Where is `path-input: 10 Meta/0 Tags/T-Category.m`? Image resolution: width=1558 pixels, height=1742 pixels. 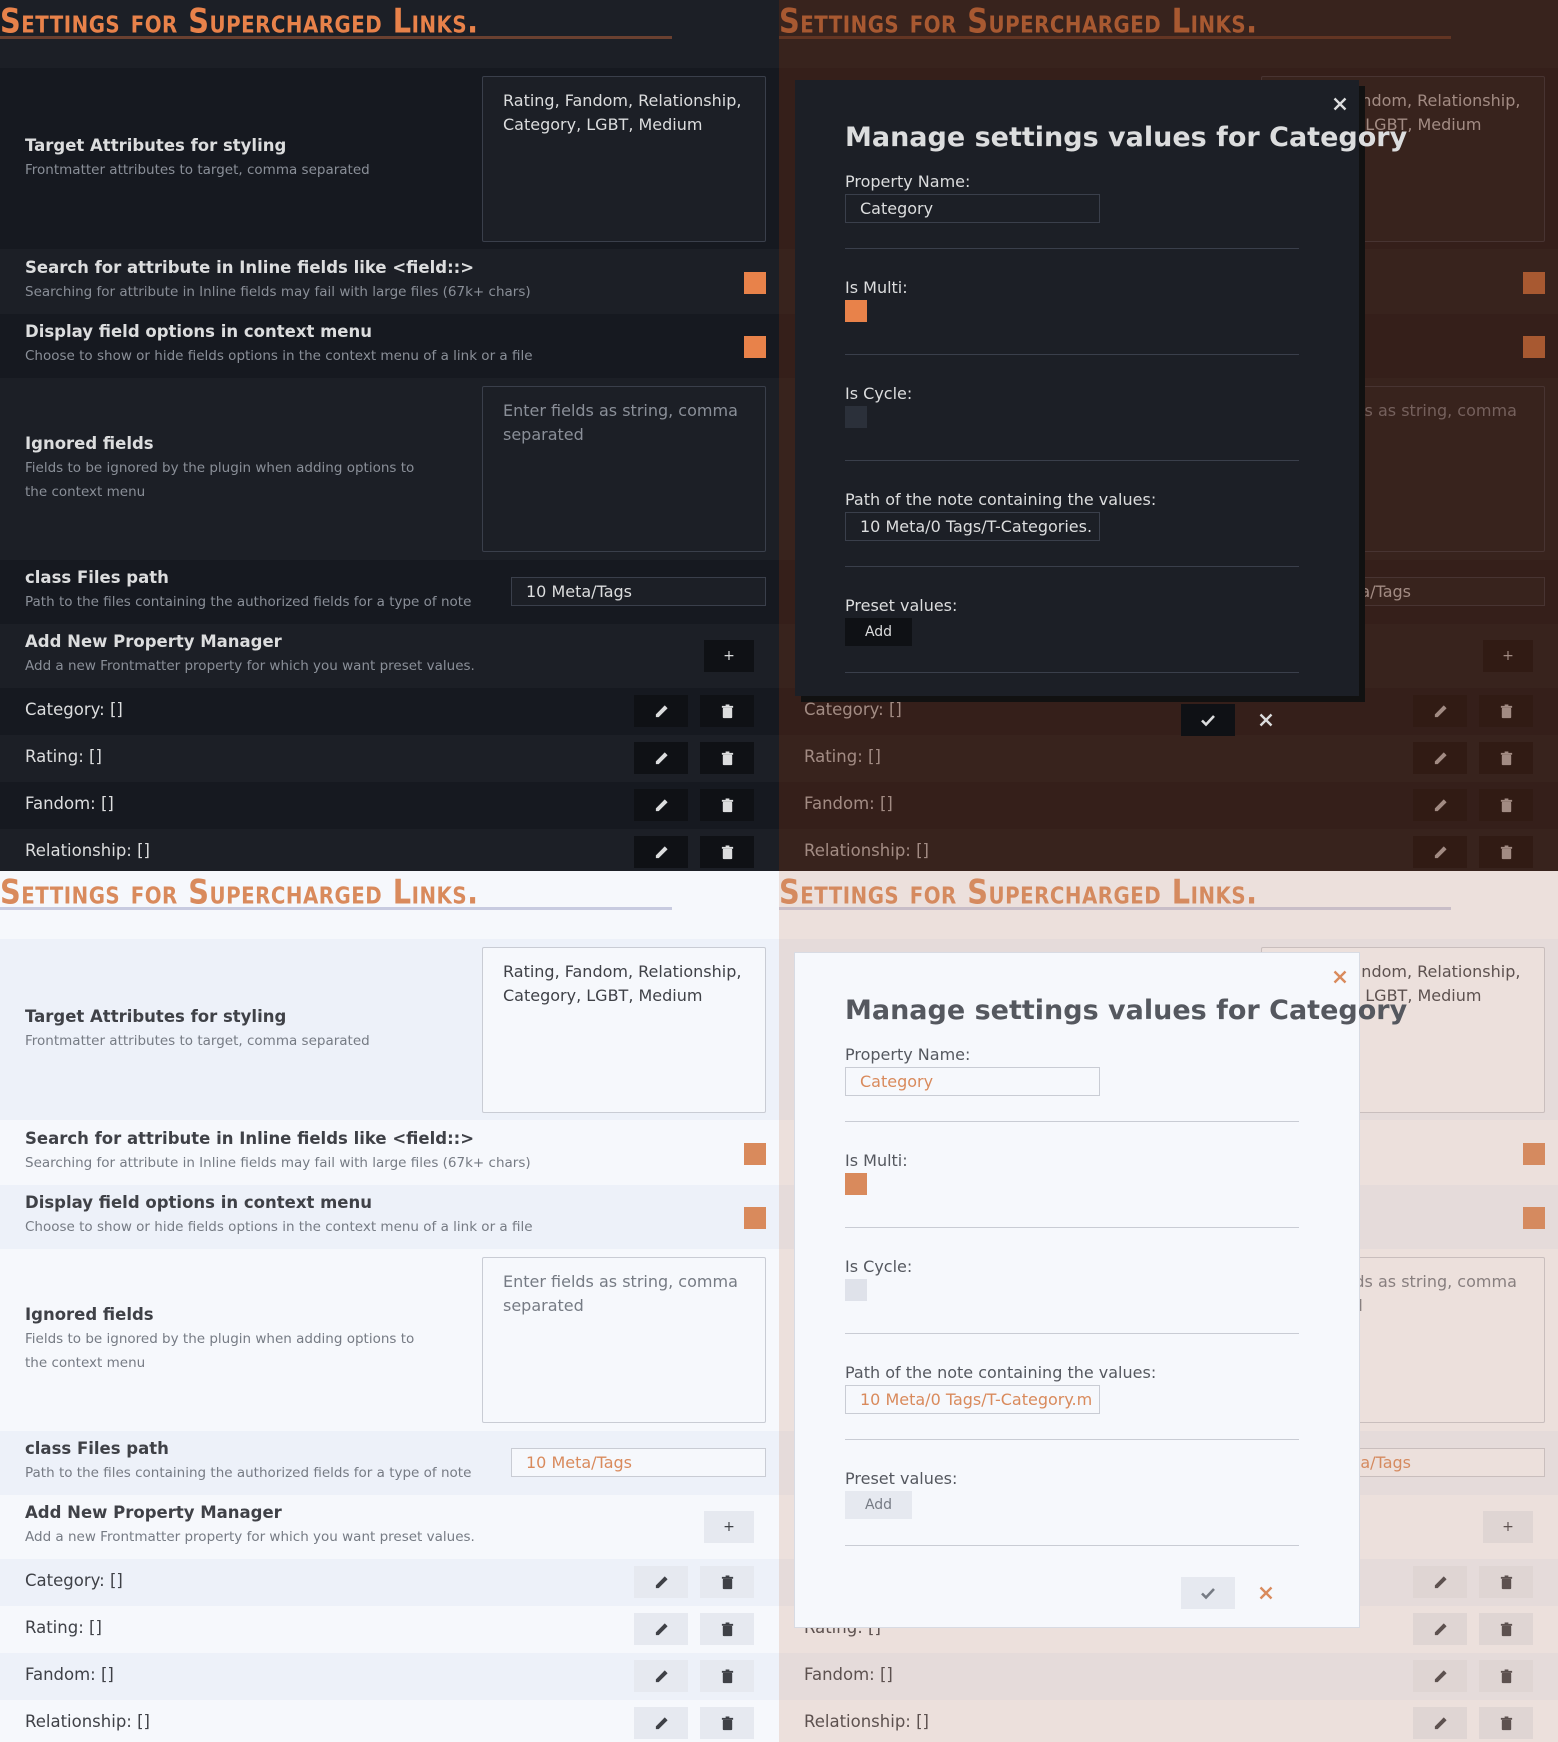 path-input: 10 Meta/0 Tags/T-Category.m is located at coordinates (972, 1399).